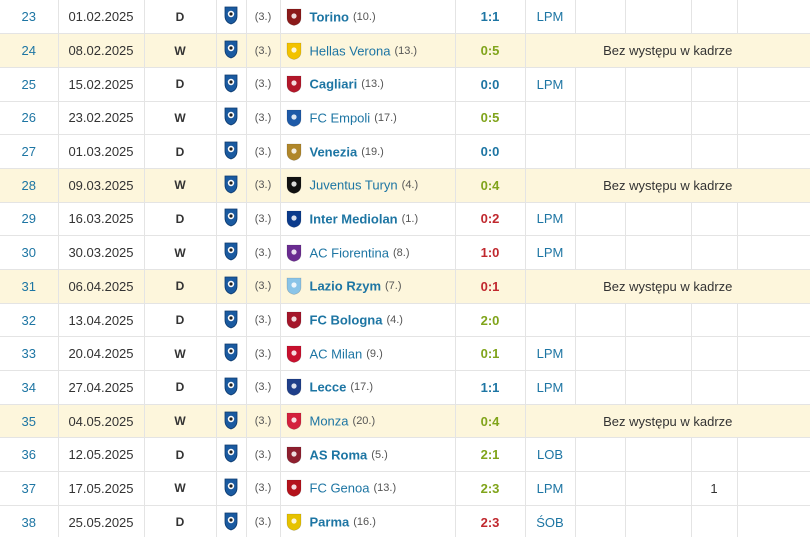 This screenshot has width=810, height=537. Describe the element at coordinates (340, 117) in the screenshot. I see `opponent-name-link: FC Empoli` at that location.